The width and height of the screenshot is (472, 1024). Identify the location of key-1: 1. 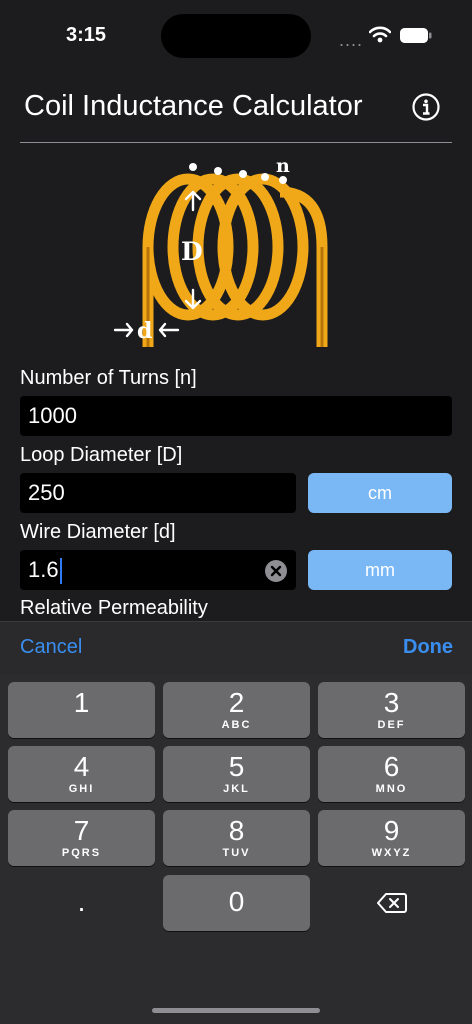
(81, 710).